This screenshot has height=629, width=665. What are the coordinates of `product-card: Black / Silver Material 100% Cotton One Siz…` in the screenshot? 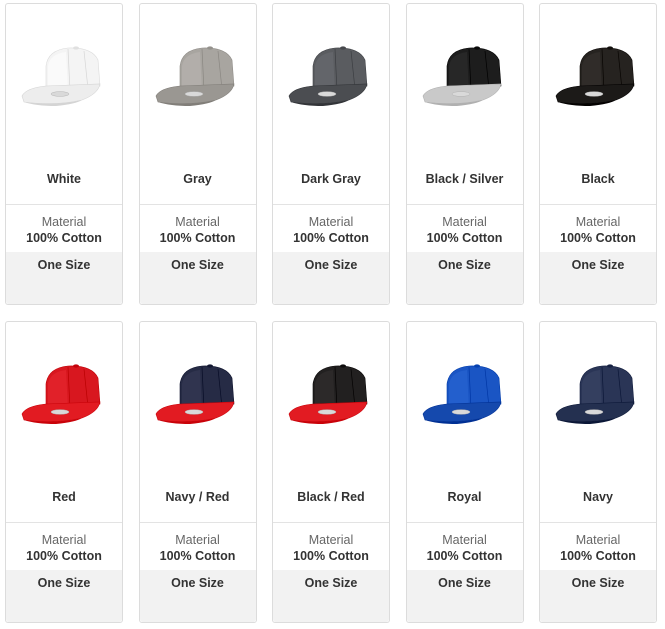 It's located at (464, 154).